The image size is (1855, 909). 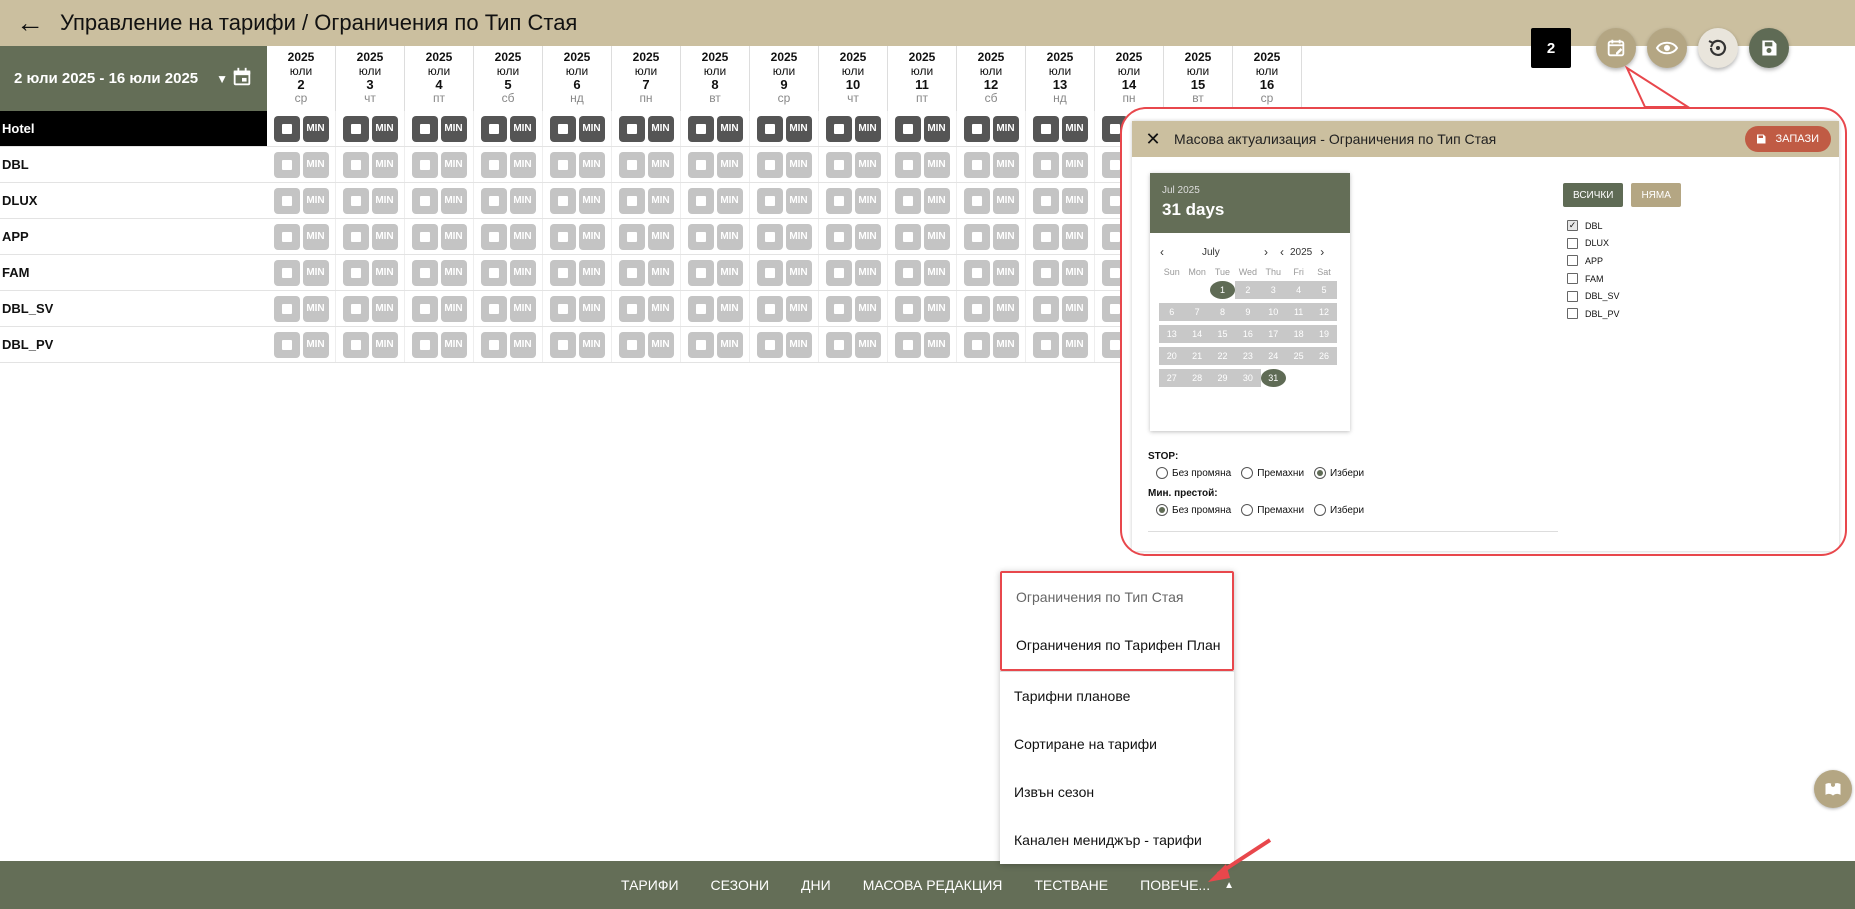 I want to click on calendar-day: 12, so click(x=1324, y=312).